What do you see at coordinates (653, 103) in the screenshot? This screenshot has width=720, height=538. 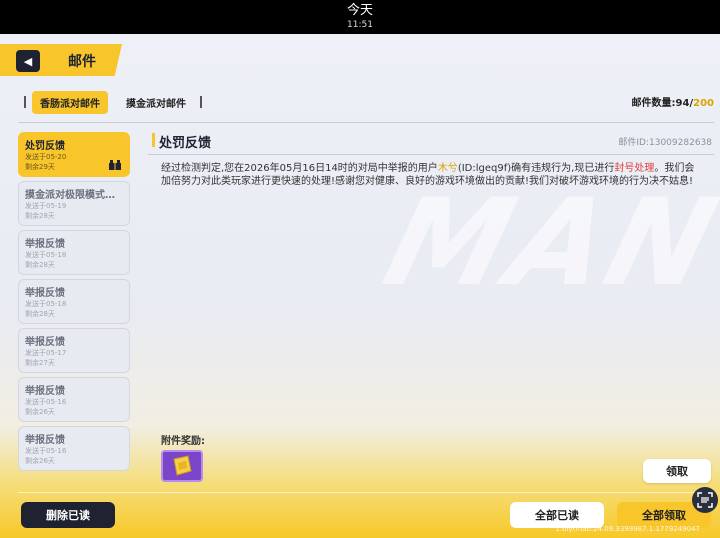 I see `mail-count-label: 邮件数量:` at bounding box center [653, 103].